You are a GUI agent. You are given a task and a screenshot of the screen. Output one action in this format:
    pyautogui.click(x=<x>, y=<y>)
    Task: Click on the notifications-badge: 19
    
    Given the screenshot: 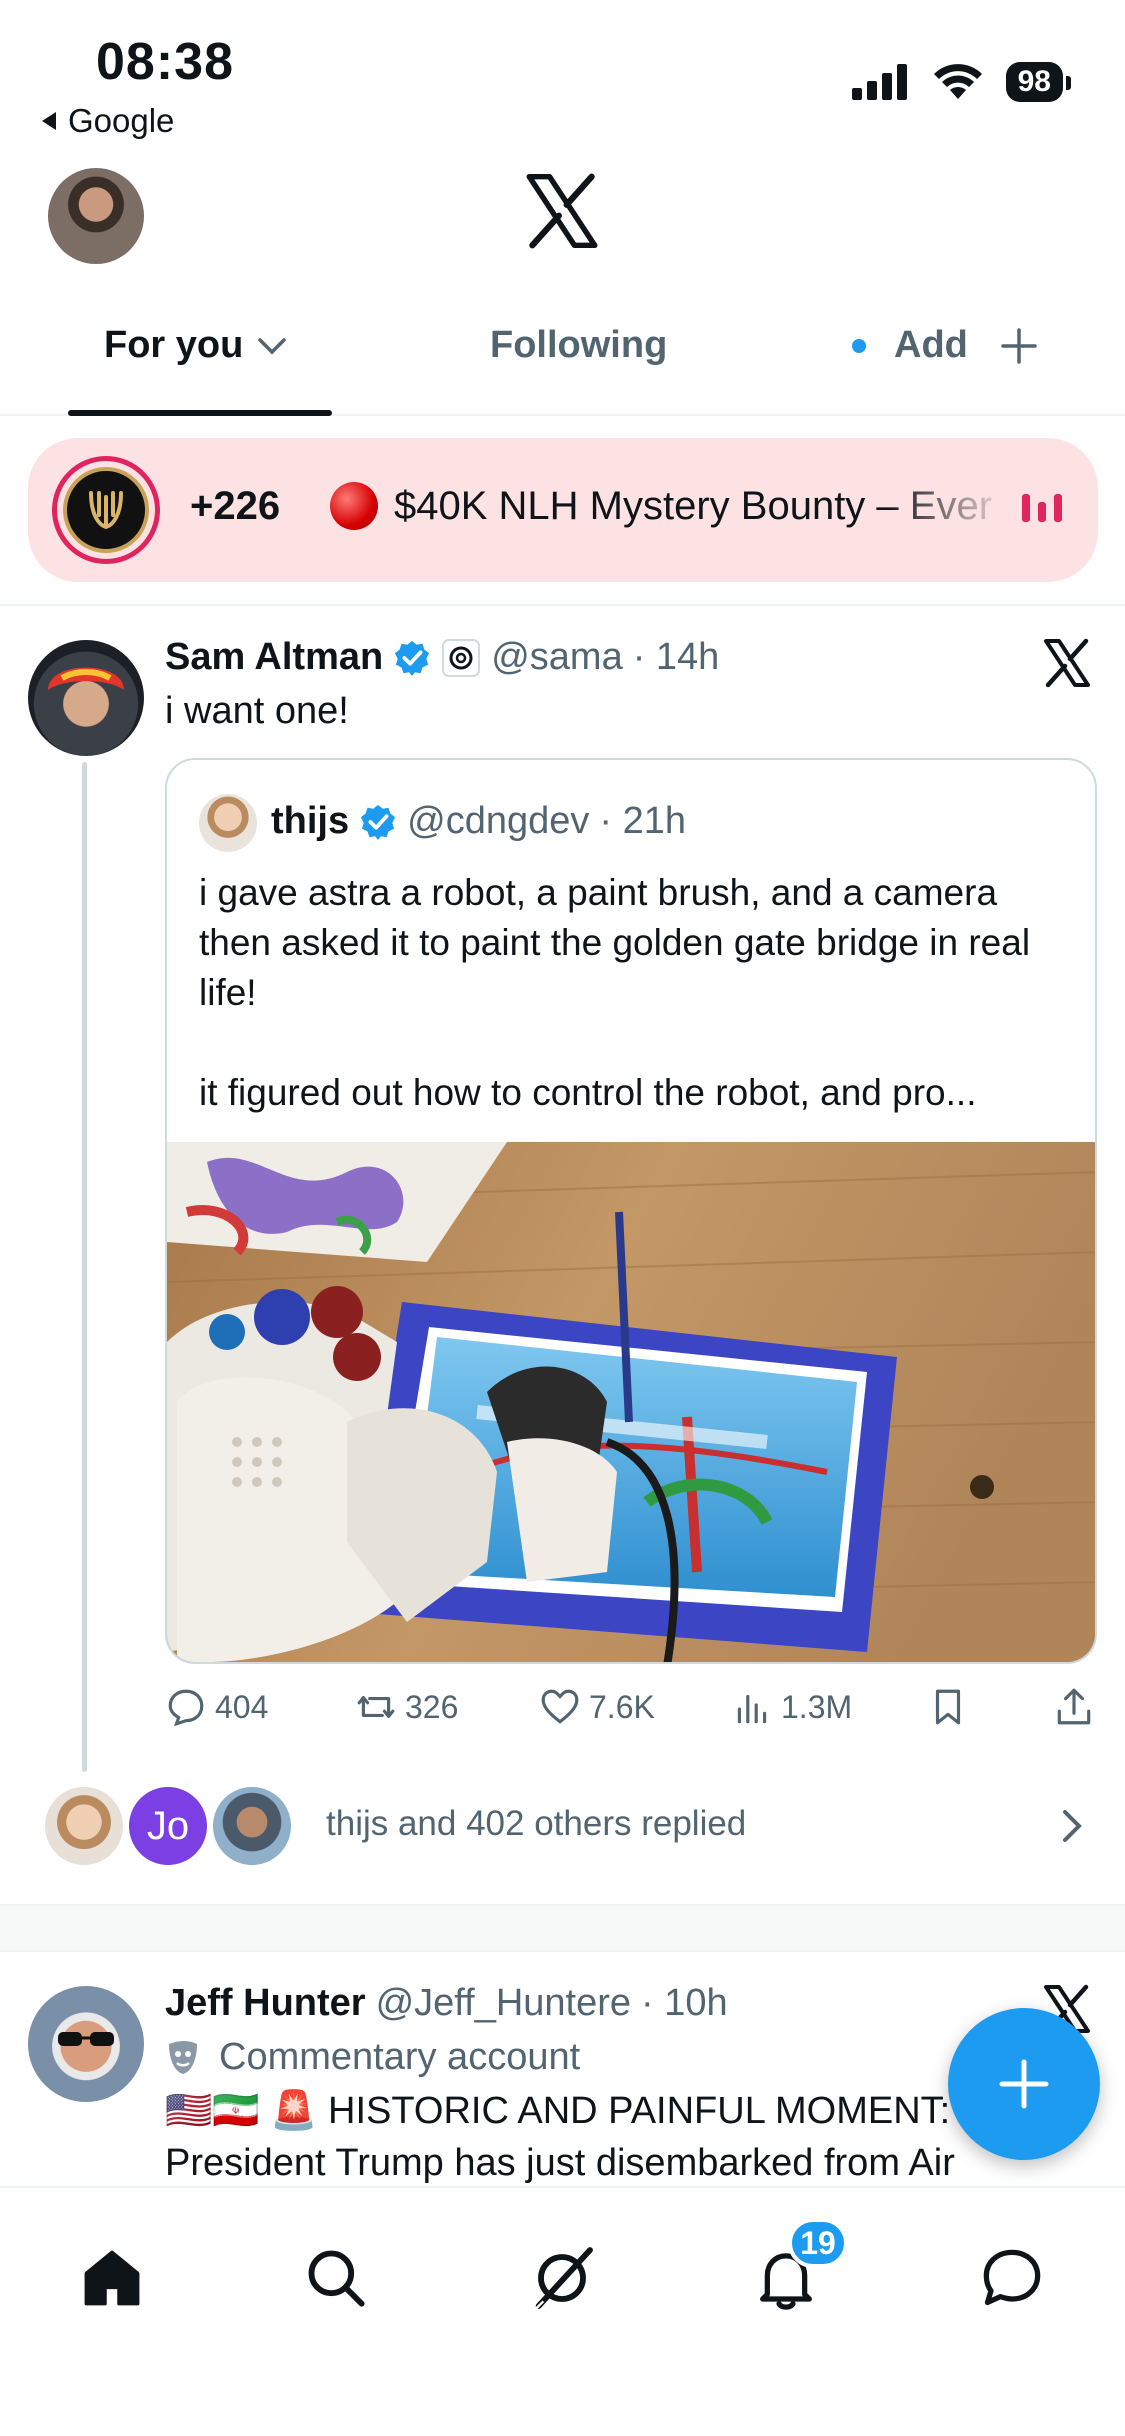 What is the action you would take?
    pyautogui.click(x=818, y=2243)
    